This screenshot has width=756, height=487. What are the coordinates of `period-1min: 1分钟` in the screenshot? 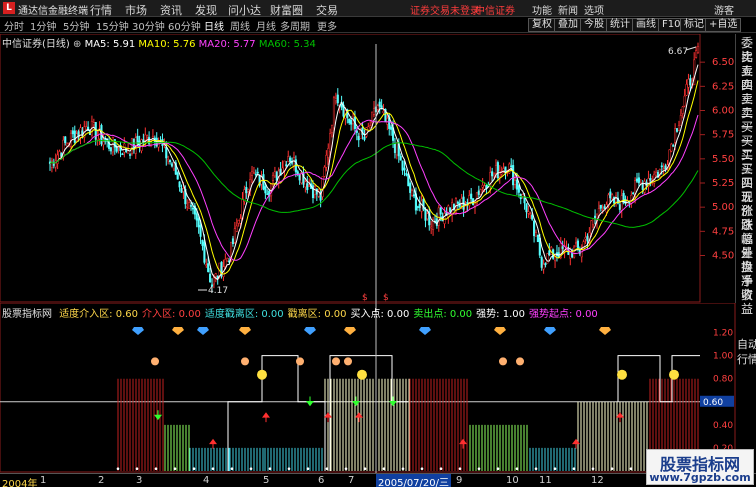 It's located at (43, 25).